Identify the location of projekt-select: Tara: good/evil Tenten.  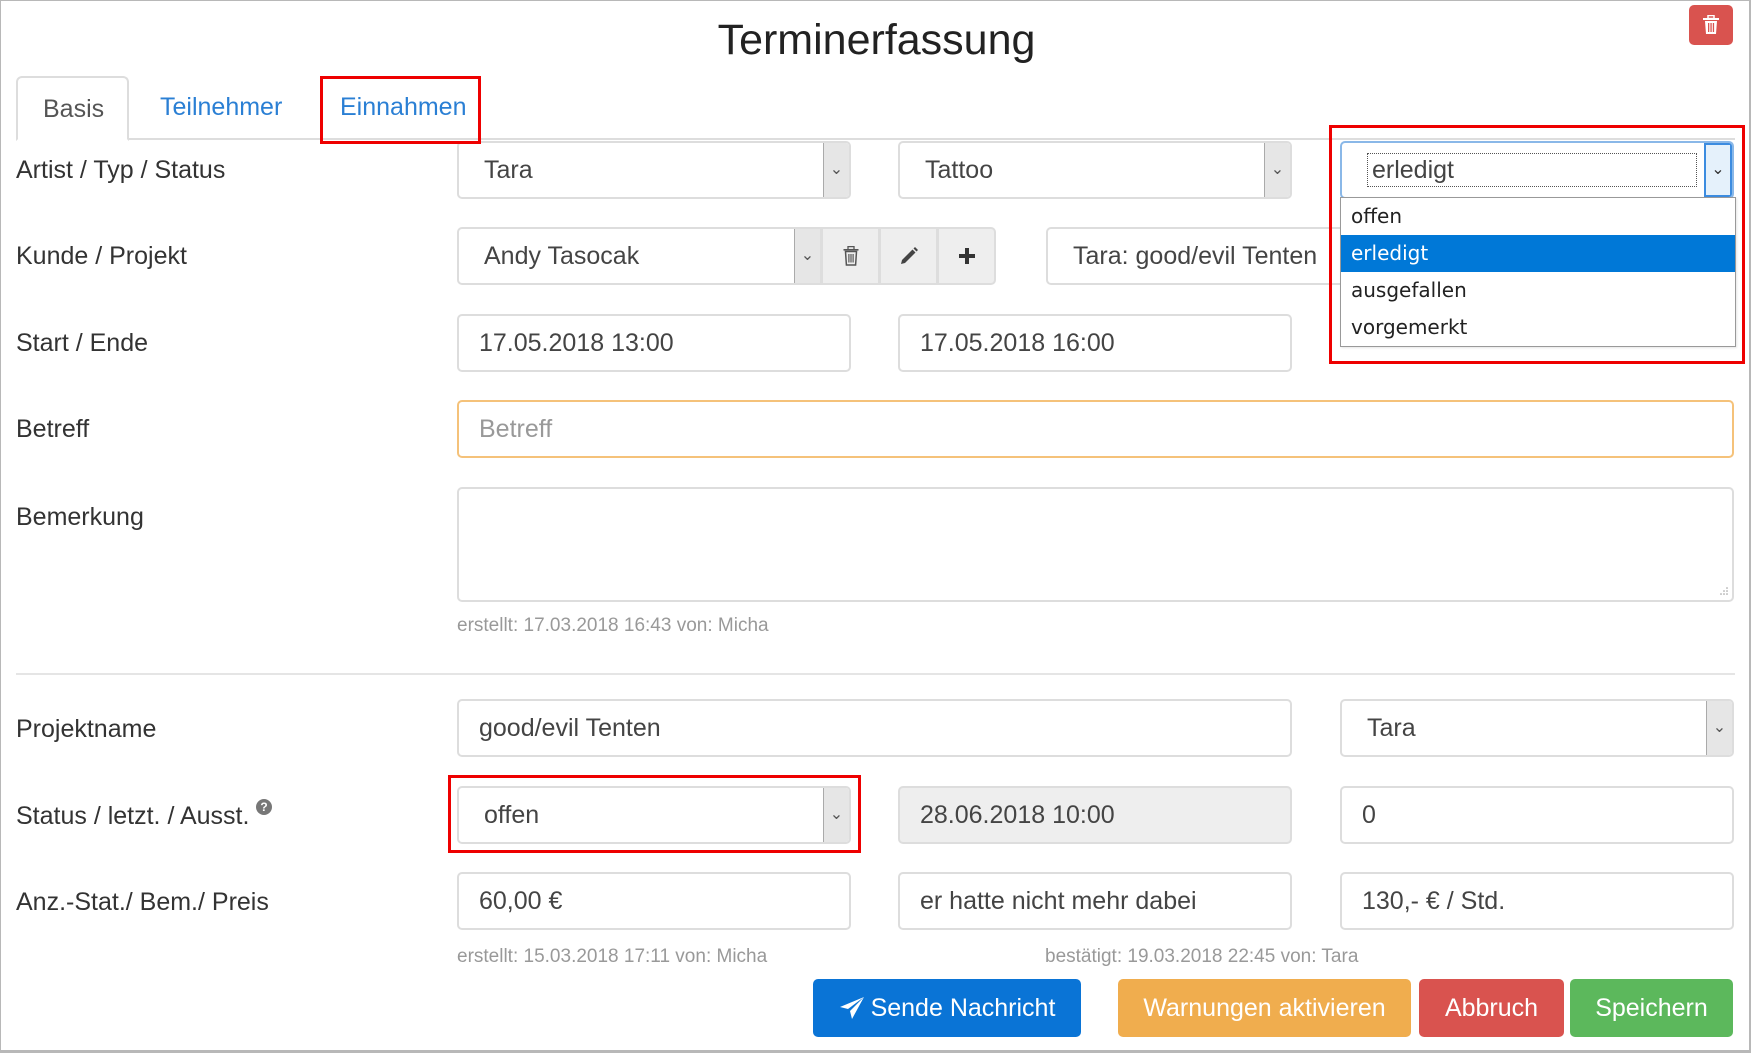
(1196, 256).